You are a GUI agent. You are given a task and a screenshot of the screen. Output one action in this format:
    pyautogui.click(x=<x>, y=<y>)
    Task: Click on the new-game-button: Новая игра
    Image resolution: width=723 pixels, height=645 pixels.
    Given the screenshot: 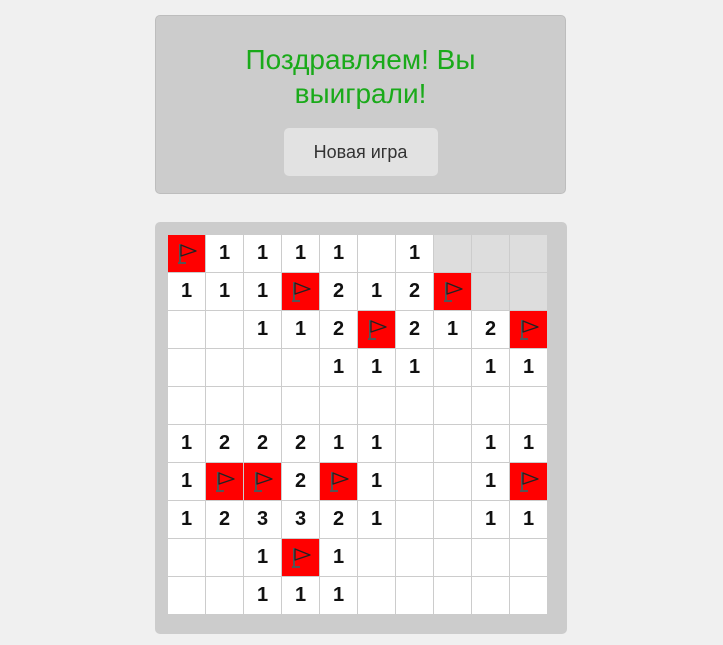 What is the action you would take?
    pyautogui.click(x=360, y=152)
    